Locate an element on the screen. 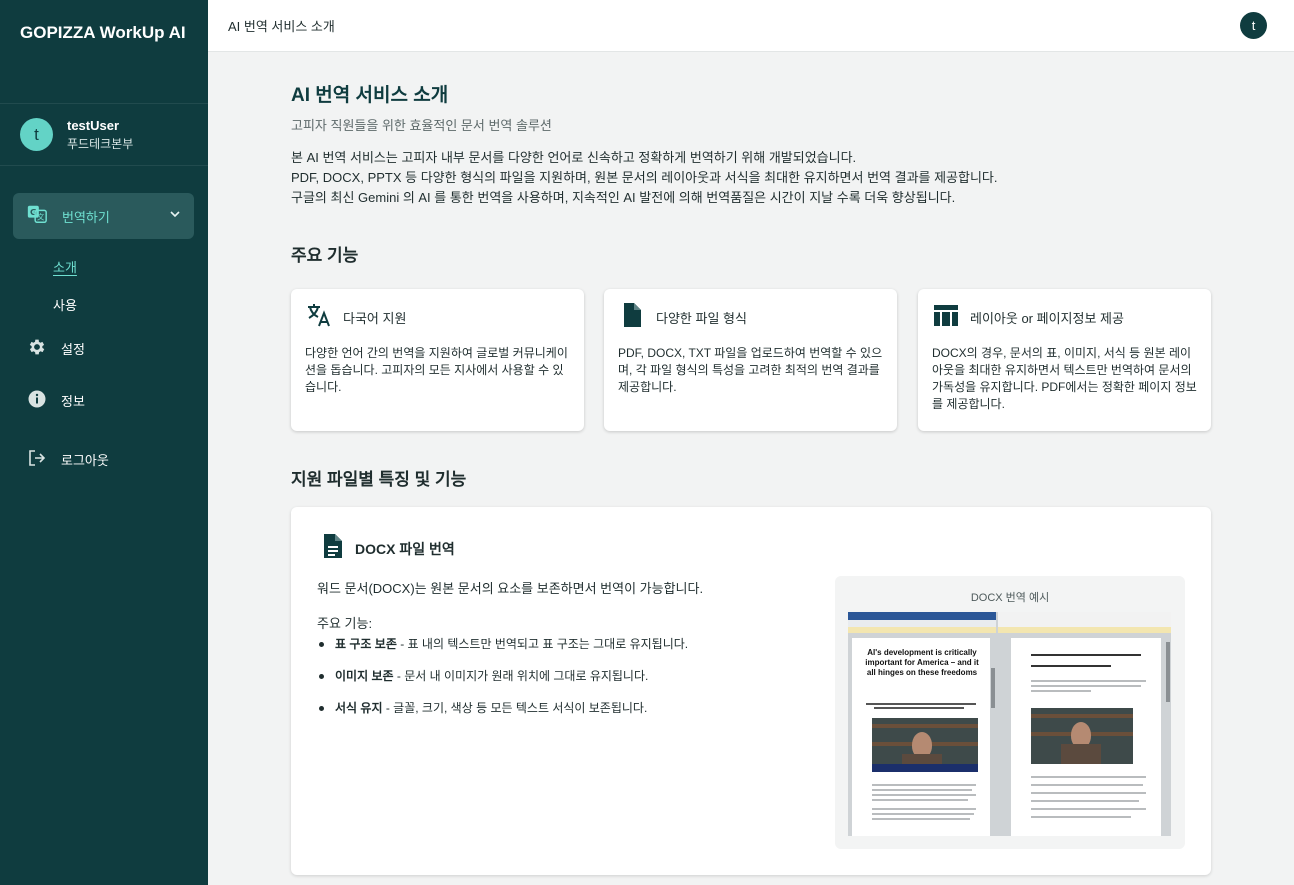  sidebar-group-translate: G文 번역하기 is located at coordinates (103, 216).